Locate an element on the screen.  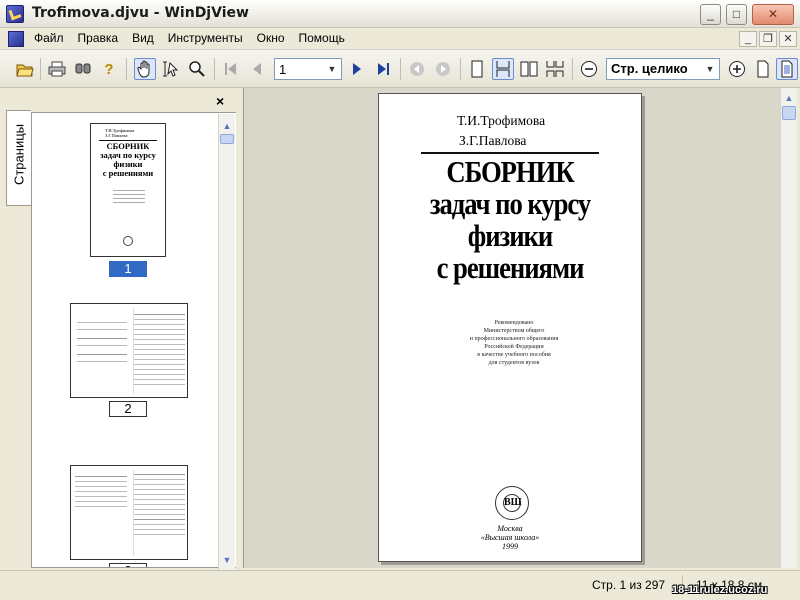
approval-line: Рекомендовано is located at coordinates (514, 323).